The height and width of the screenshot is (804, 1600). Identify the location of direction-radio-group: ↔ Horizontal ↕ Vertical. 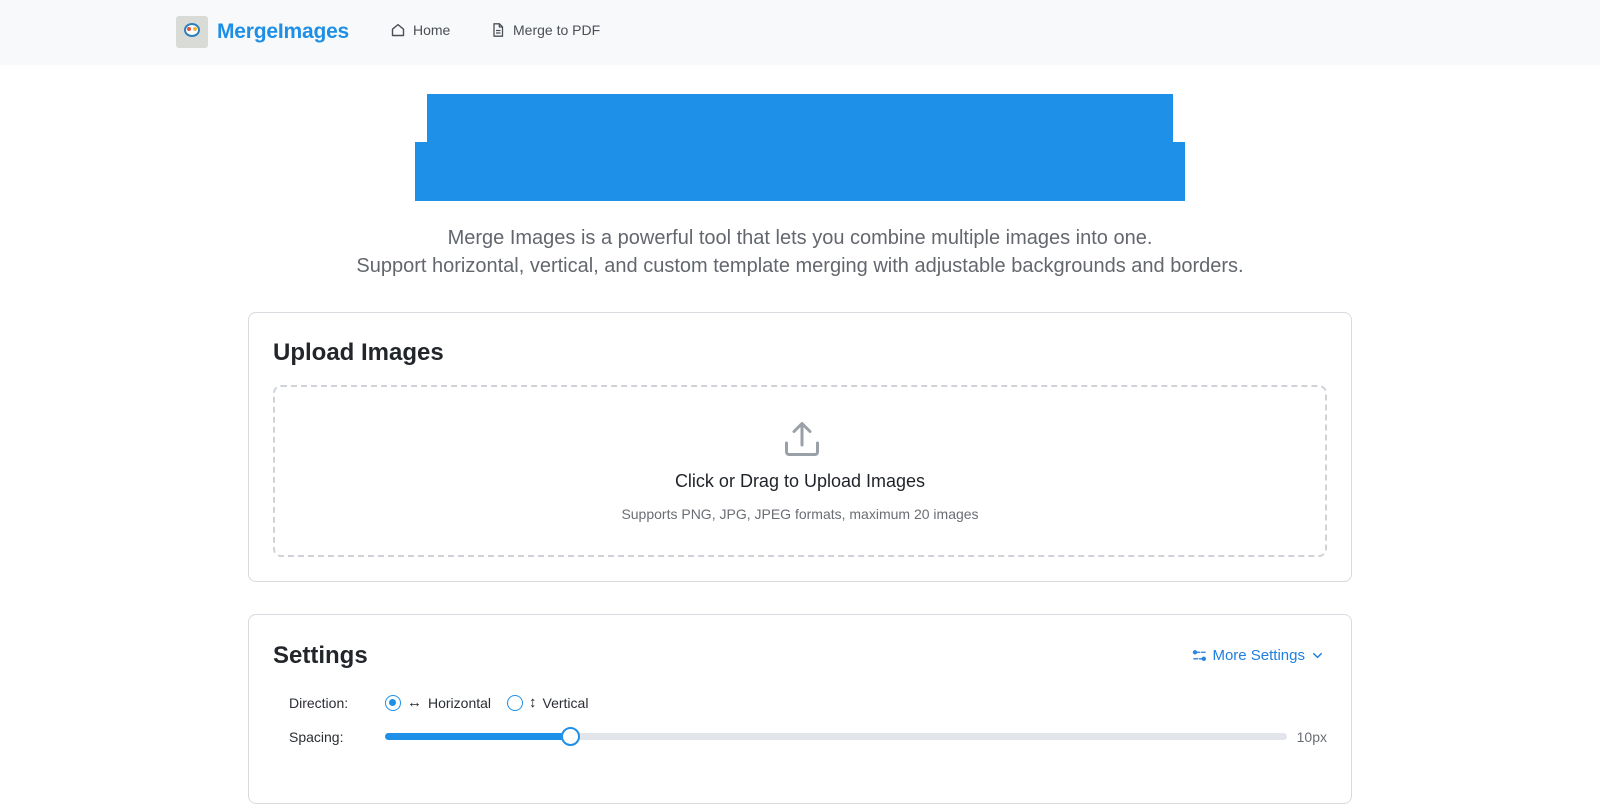
(486, 702).